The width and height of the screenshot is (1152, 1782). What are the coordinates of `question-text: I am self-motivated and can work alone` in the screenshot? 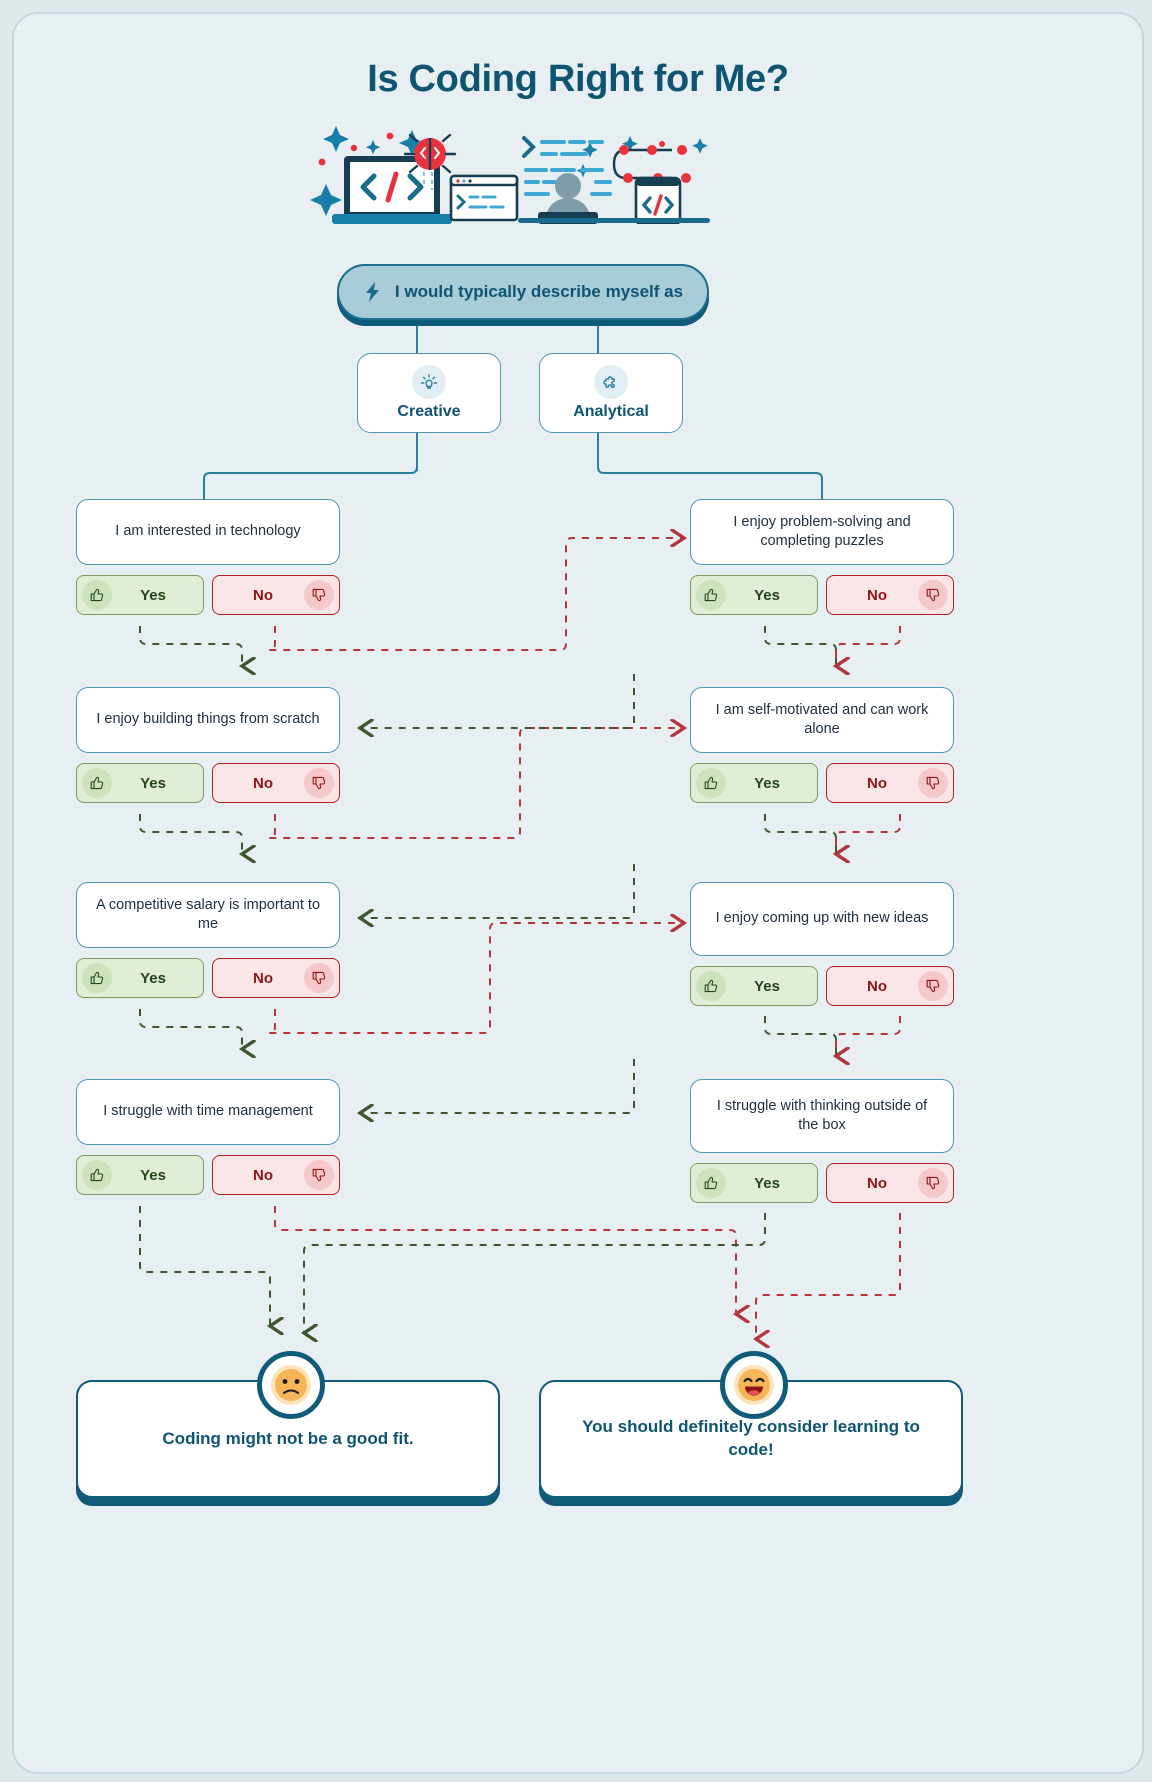 It's located at (822, 720).